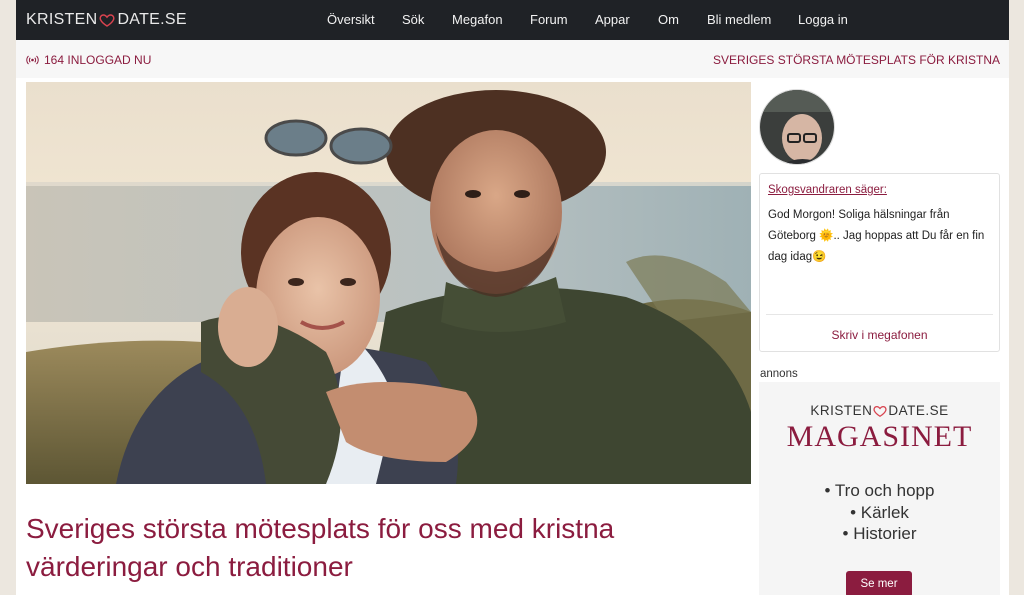 The height and width of the screenshot is (595, 1024). What do you see at coordinates (856, 60) in the screenshot?
I see `site-tagline: SVERIGES STÖRSTA MÖTESPLATS FÖR KRISTNA` at bounding box center [856, 60].